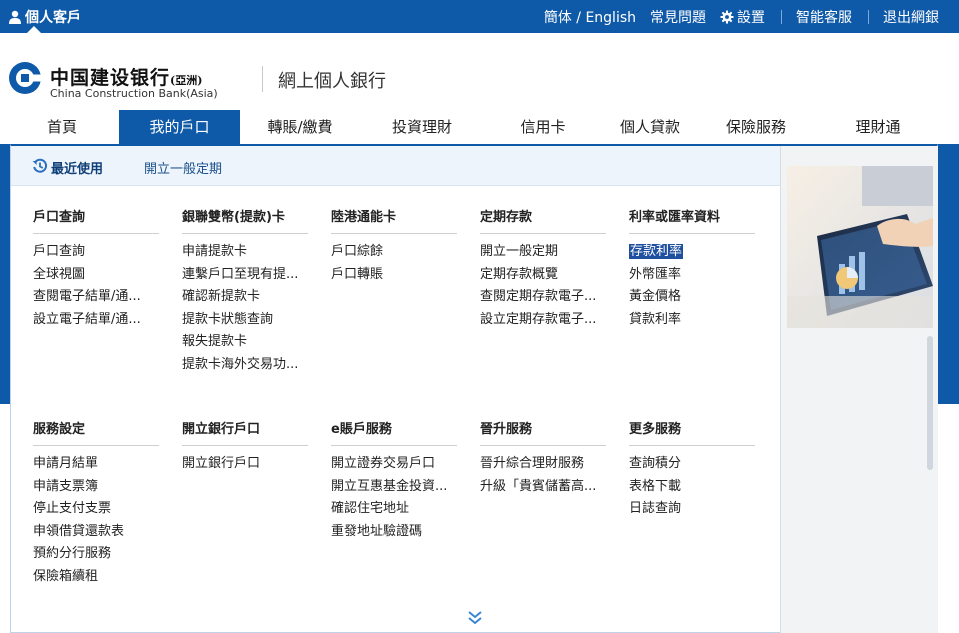 This screenshot has width=959, height=633. What do you see at coordinates (245, 220) in the screenshot?
I see `column-heading: 銀聯雙幣(提款)卡` at bounding box center [245, 220].